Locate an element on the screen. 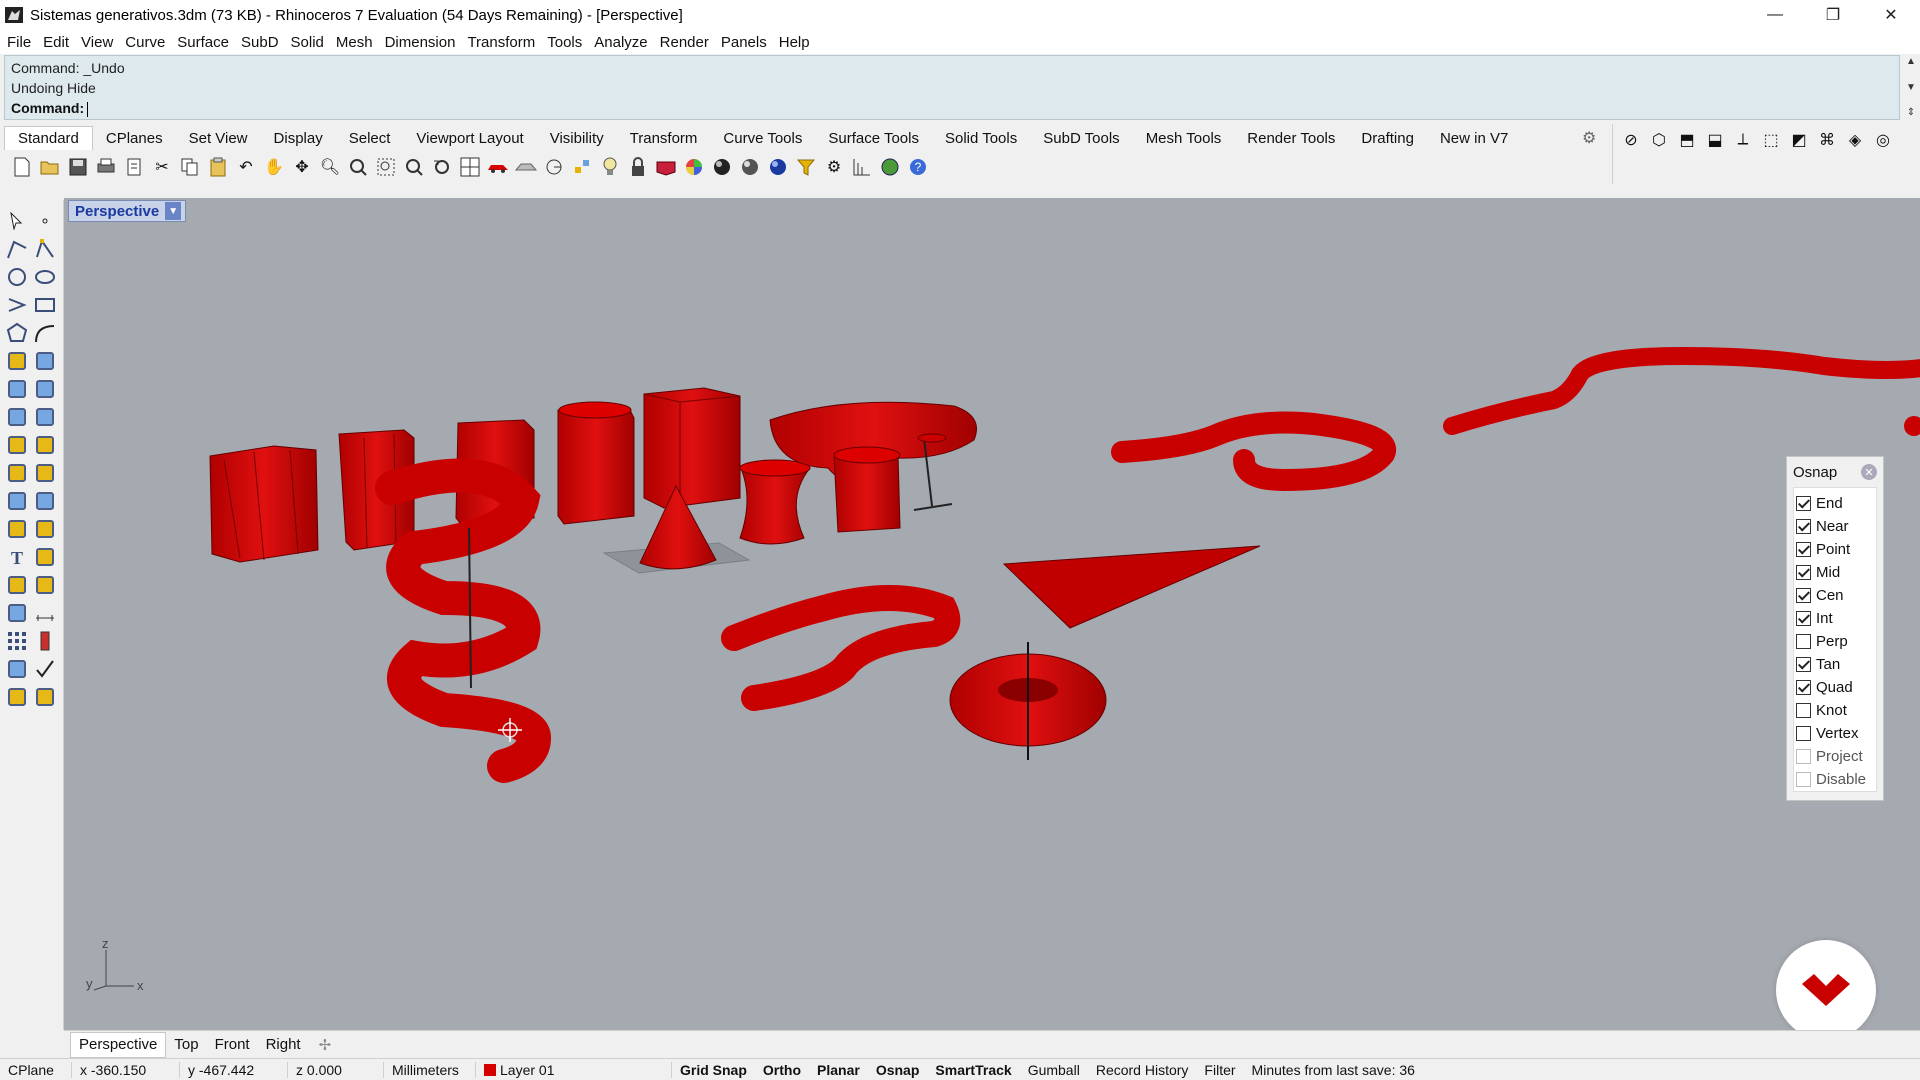 The height and width of the screenshot is (1080, 1920). status-layer: Layer 01 is located at coordinates (574, 1069).